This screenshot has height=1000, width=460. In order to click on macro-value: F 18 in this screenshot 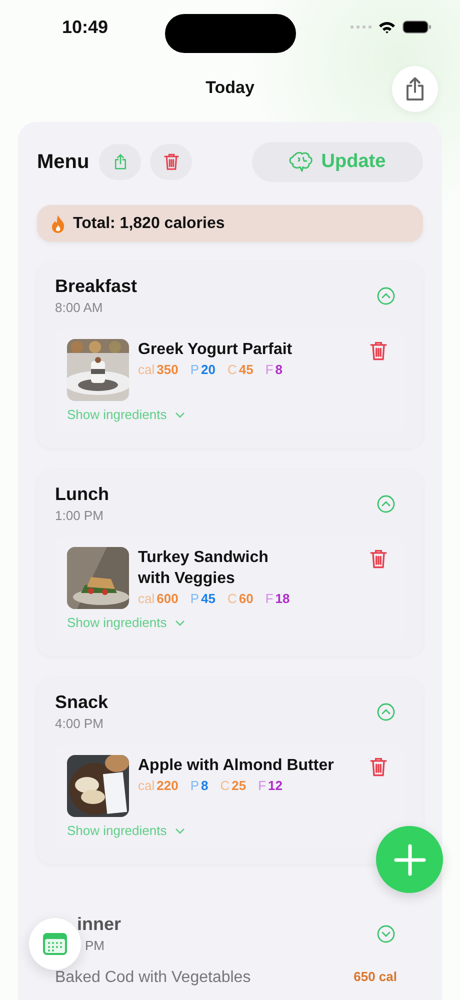, I will do `click(277, 598)`.